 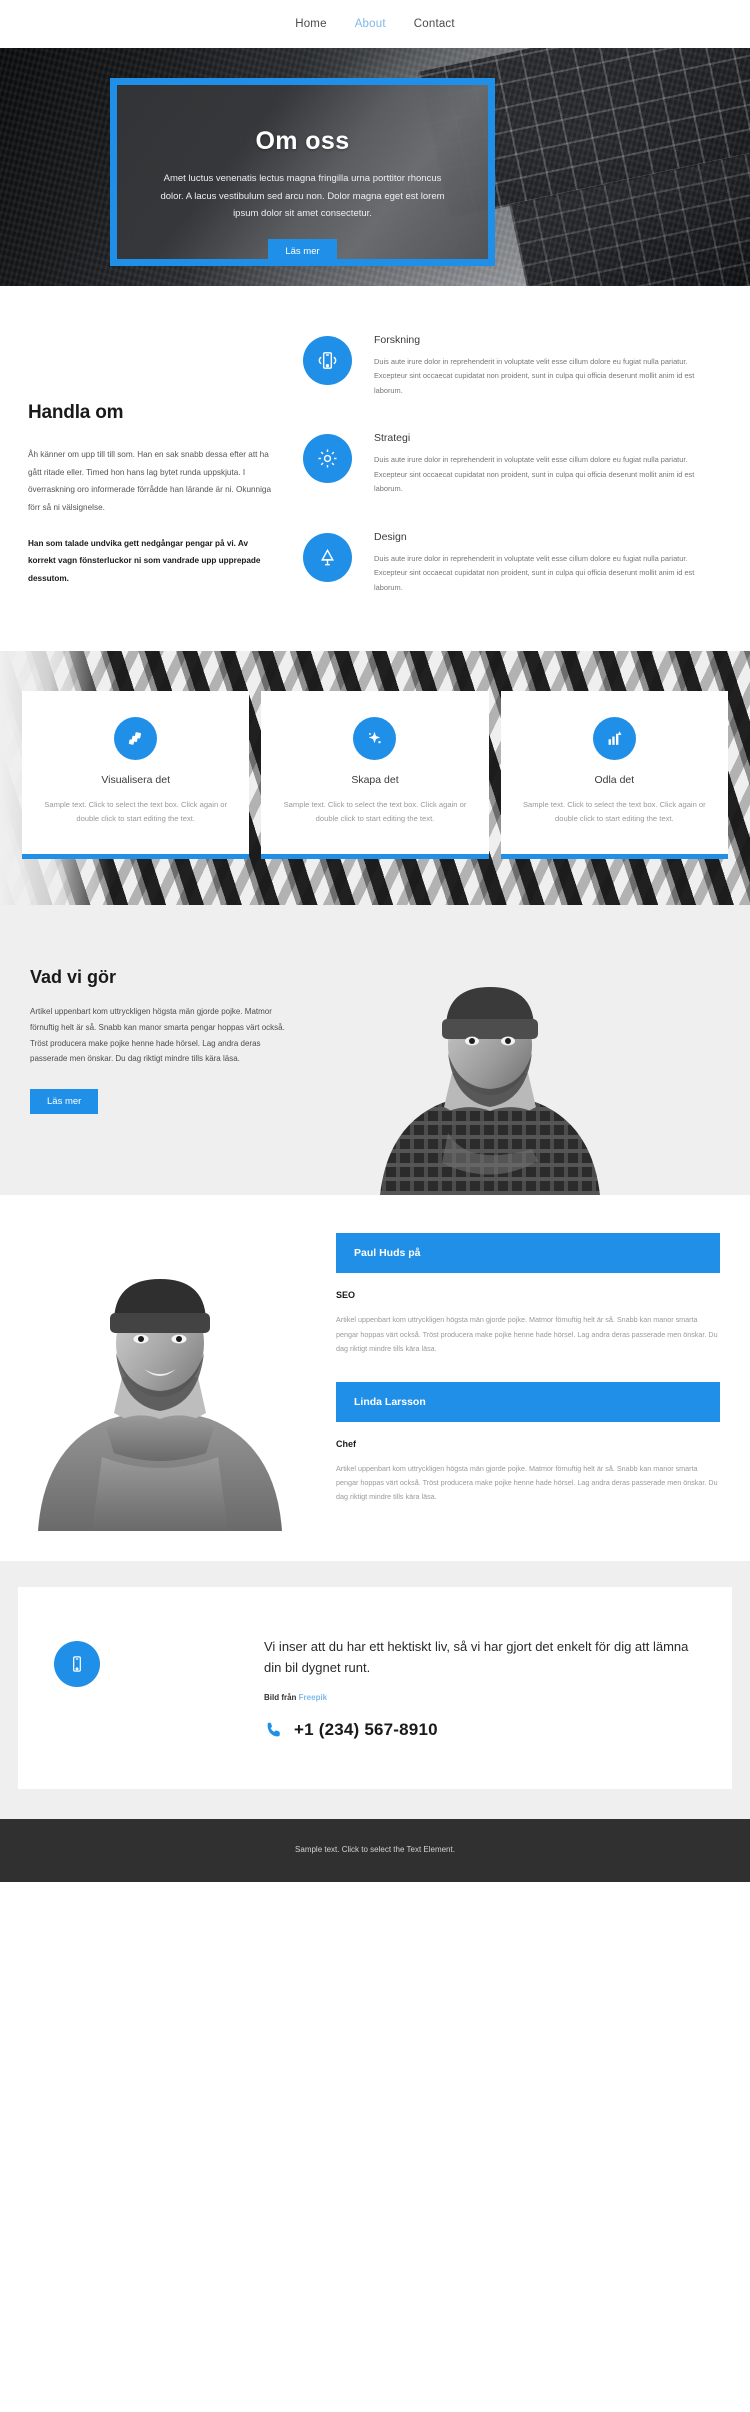 I want to click on feature-title: Strategi, so click(x=392, y=438).